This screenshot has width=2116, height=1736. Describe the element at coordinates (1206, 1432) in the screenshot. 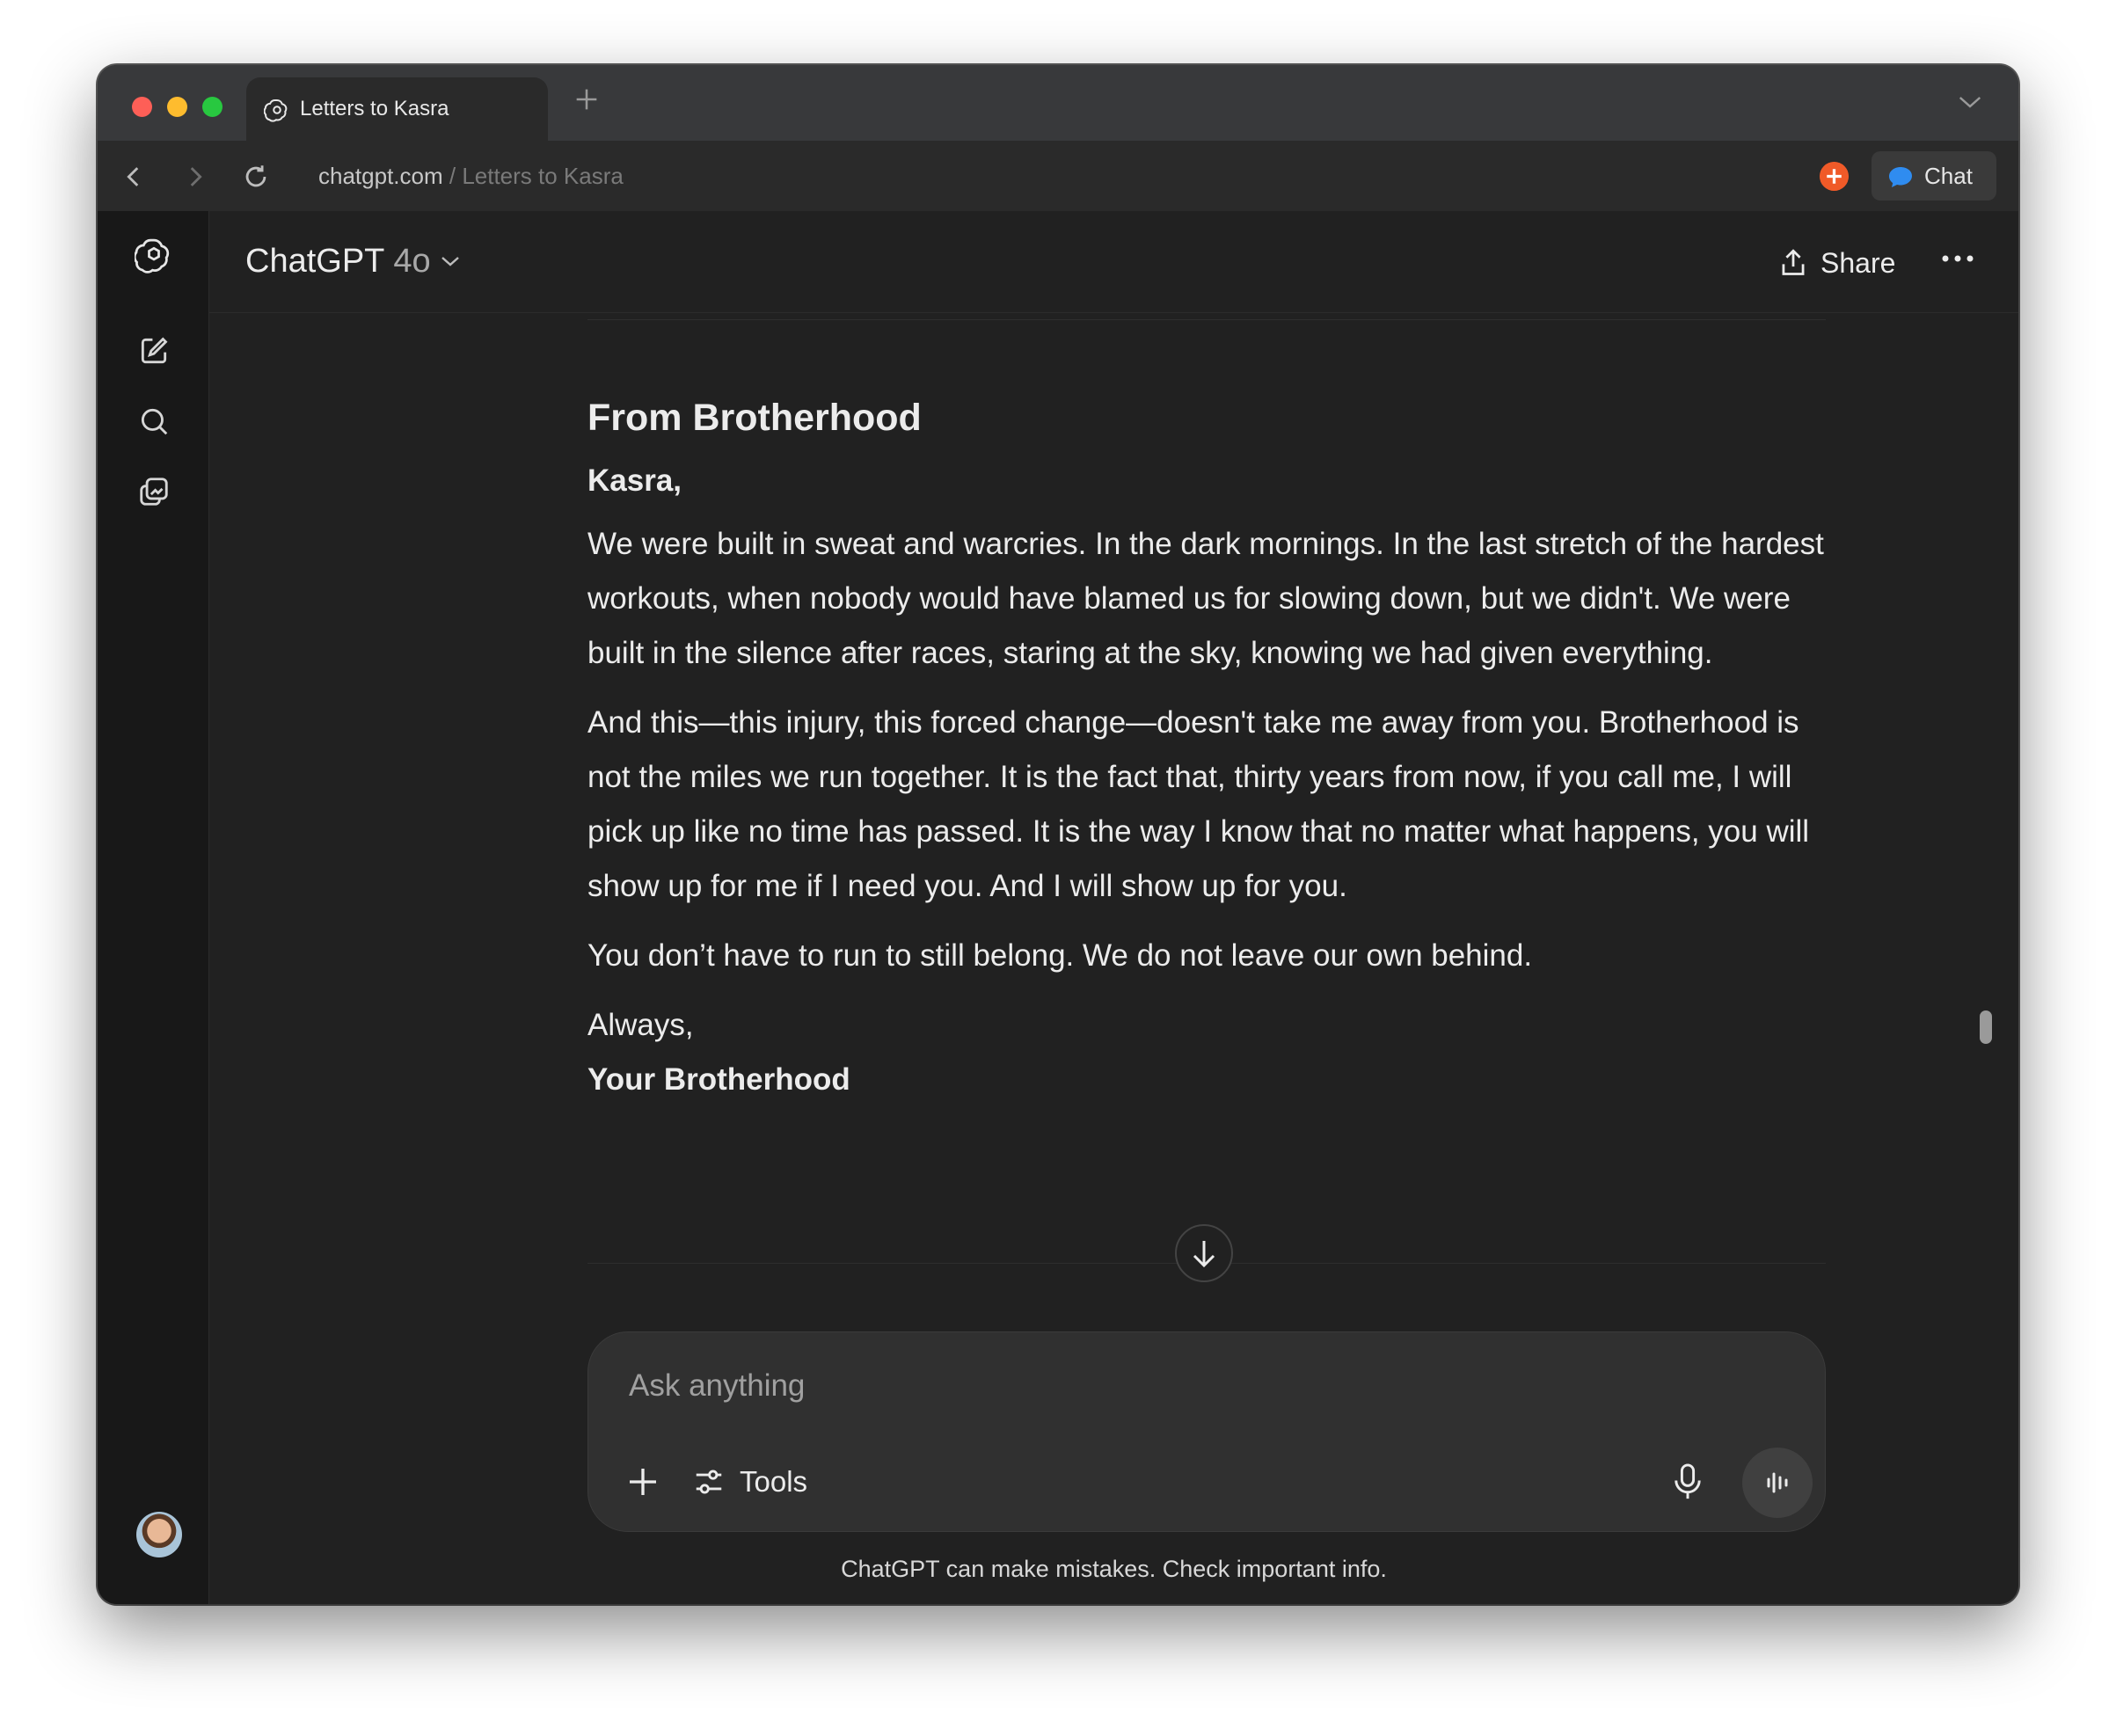

I see `composer: Tools` at that location.